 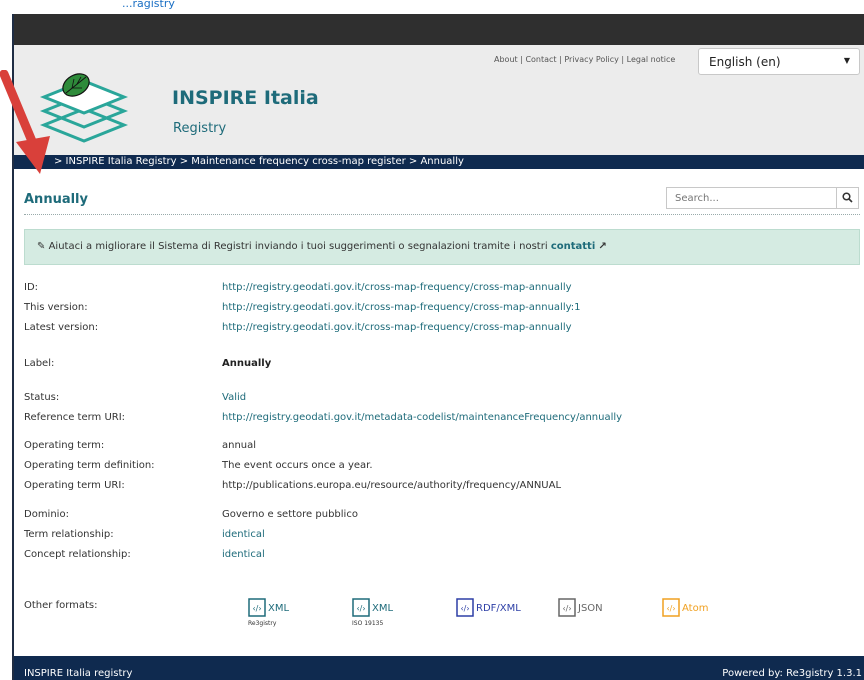 I want to click on top-bar, so click(x=439, y=29).